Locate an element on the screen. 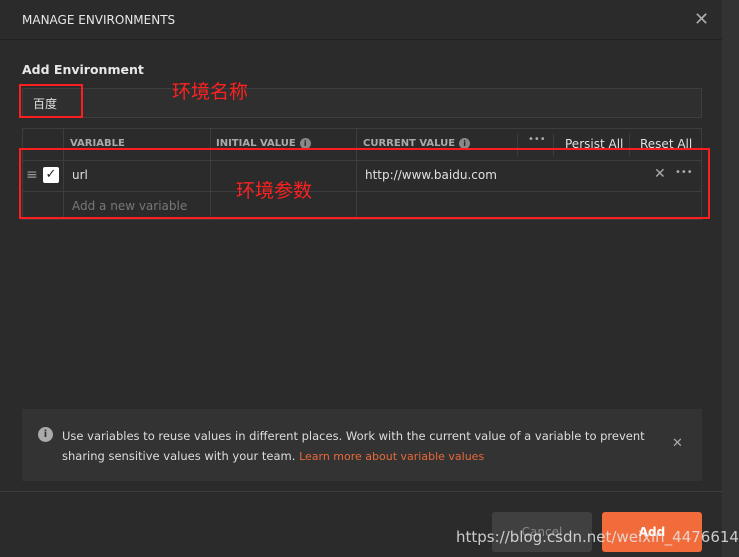 The height and width of the screenshot is (557, 739). more-icon: ••• is located at coordinates (537, 139).